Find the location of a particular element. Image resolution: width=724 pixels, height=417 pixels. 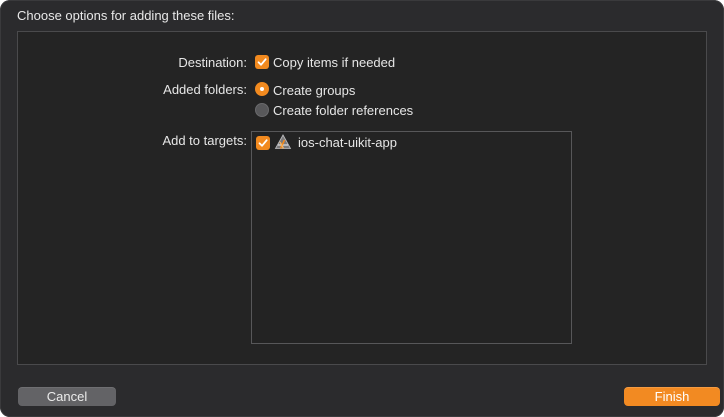

destination-label: Destination: is located at coordinates (212, 62).